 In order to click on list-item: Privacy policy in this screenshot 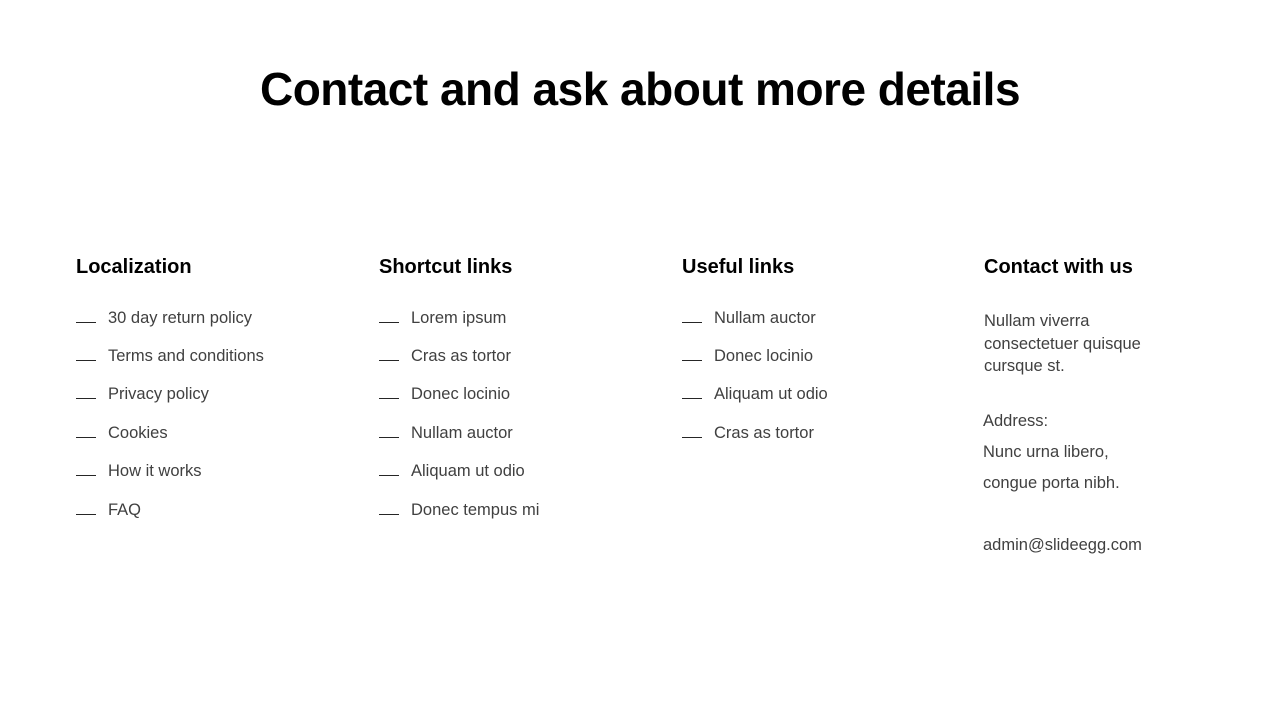, I will do `click(170, 395)`.